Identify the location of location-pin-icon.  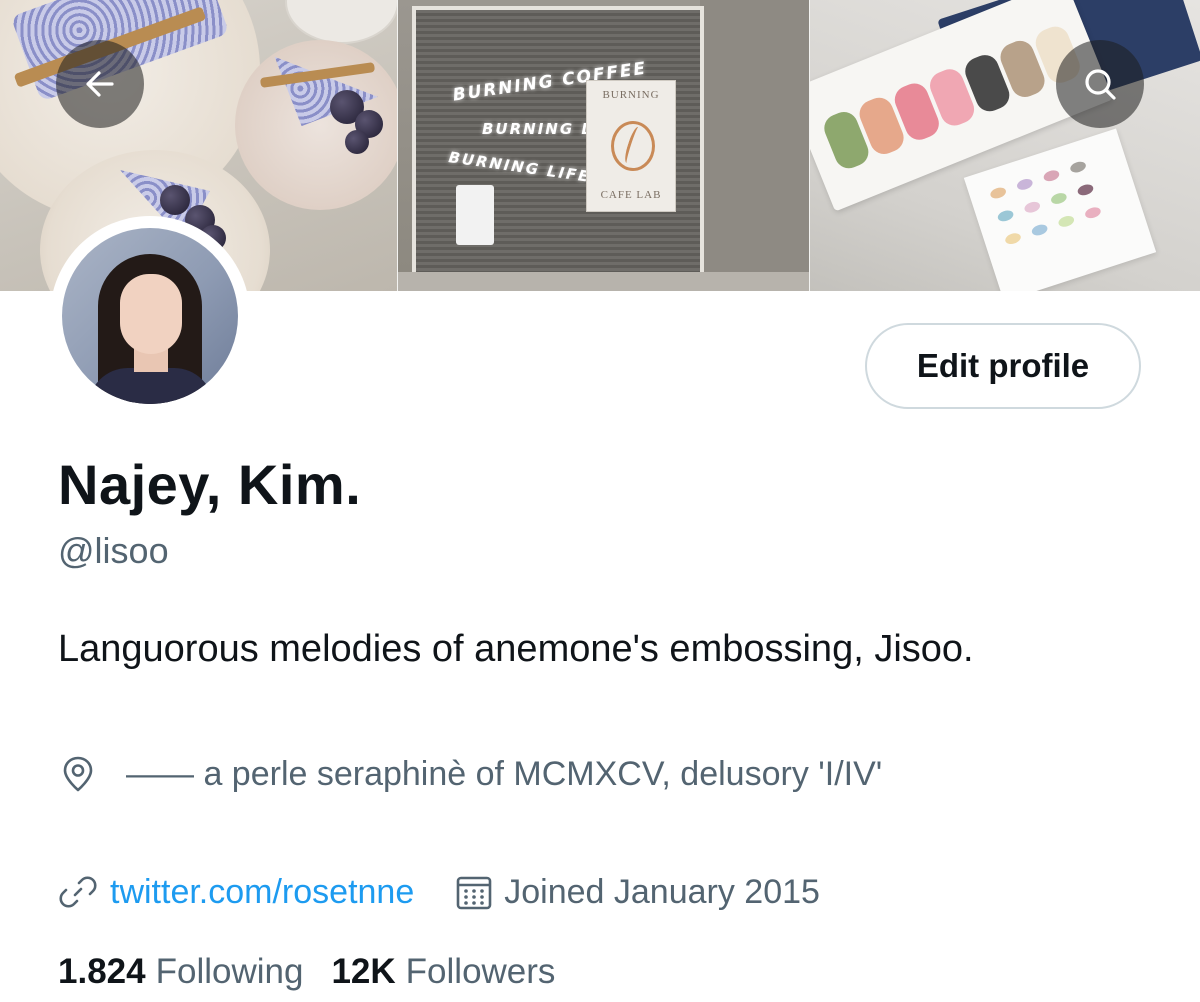
(78, 774).